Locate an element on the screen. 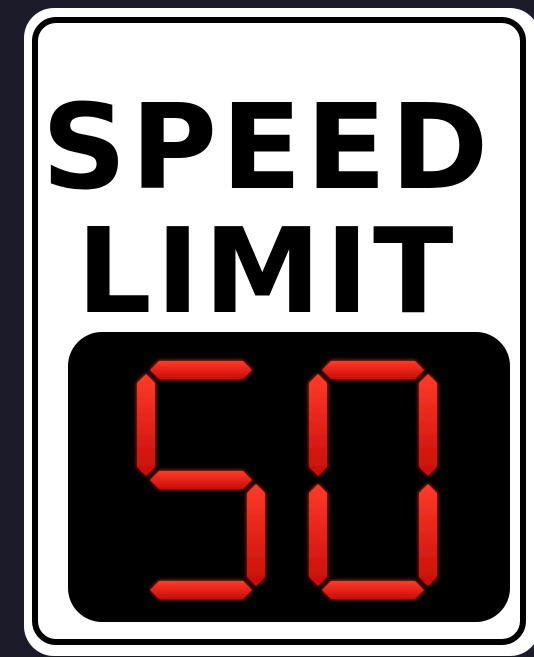  digit-2-segment-e is located at coordinates (318, 535).